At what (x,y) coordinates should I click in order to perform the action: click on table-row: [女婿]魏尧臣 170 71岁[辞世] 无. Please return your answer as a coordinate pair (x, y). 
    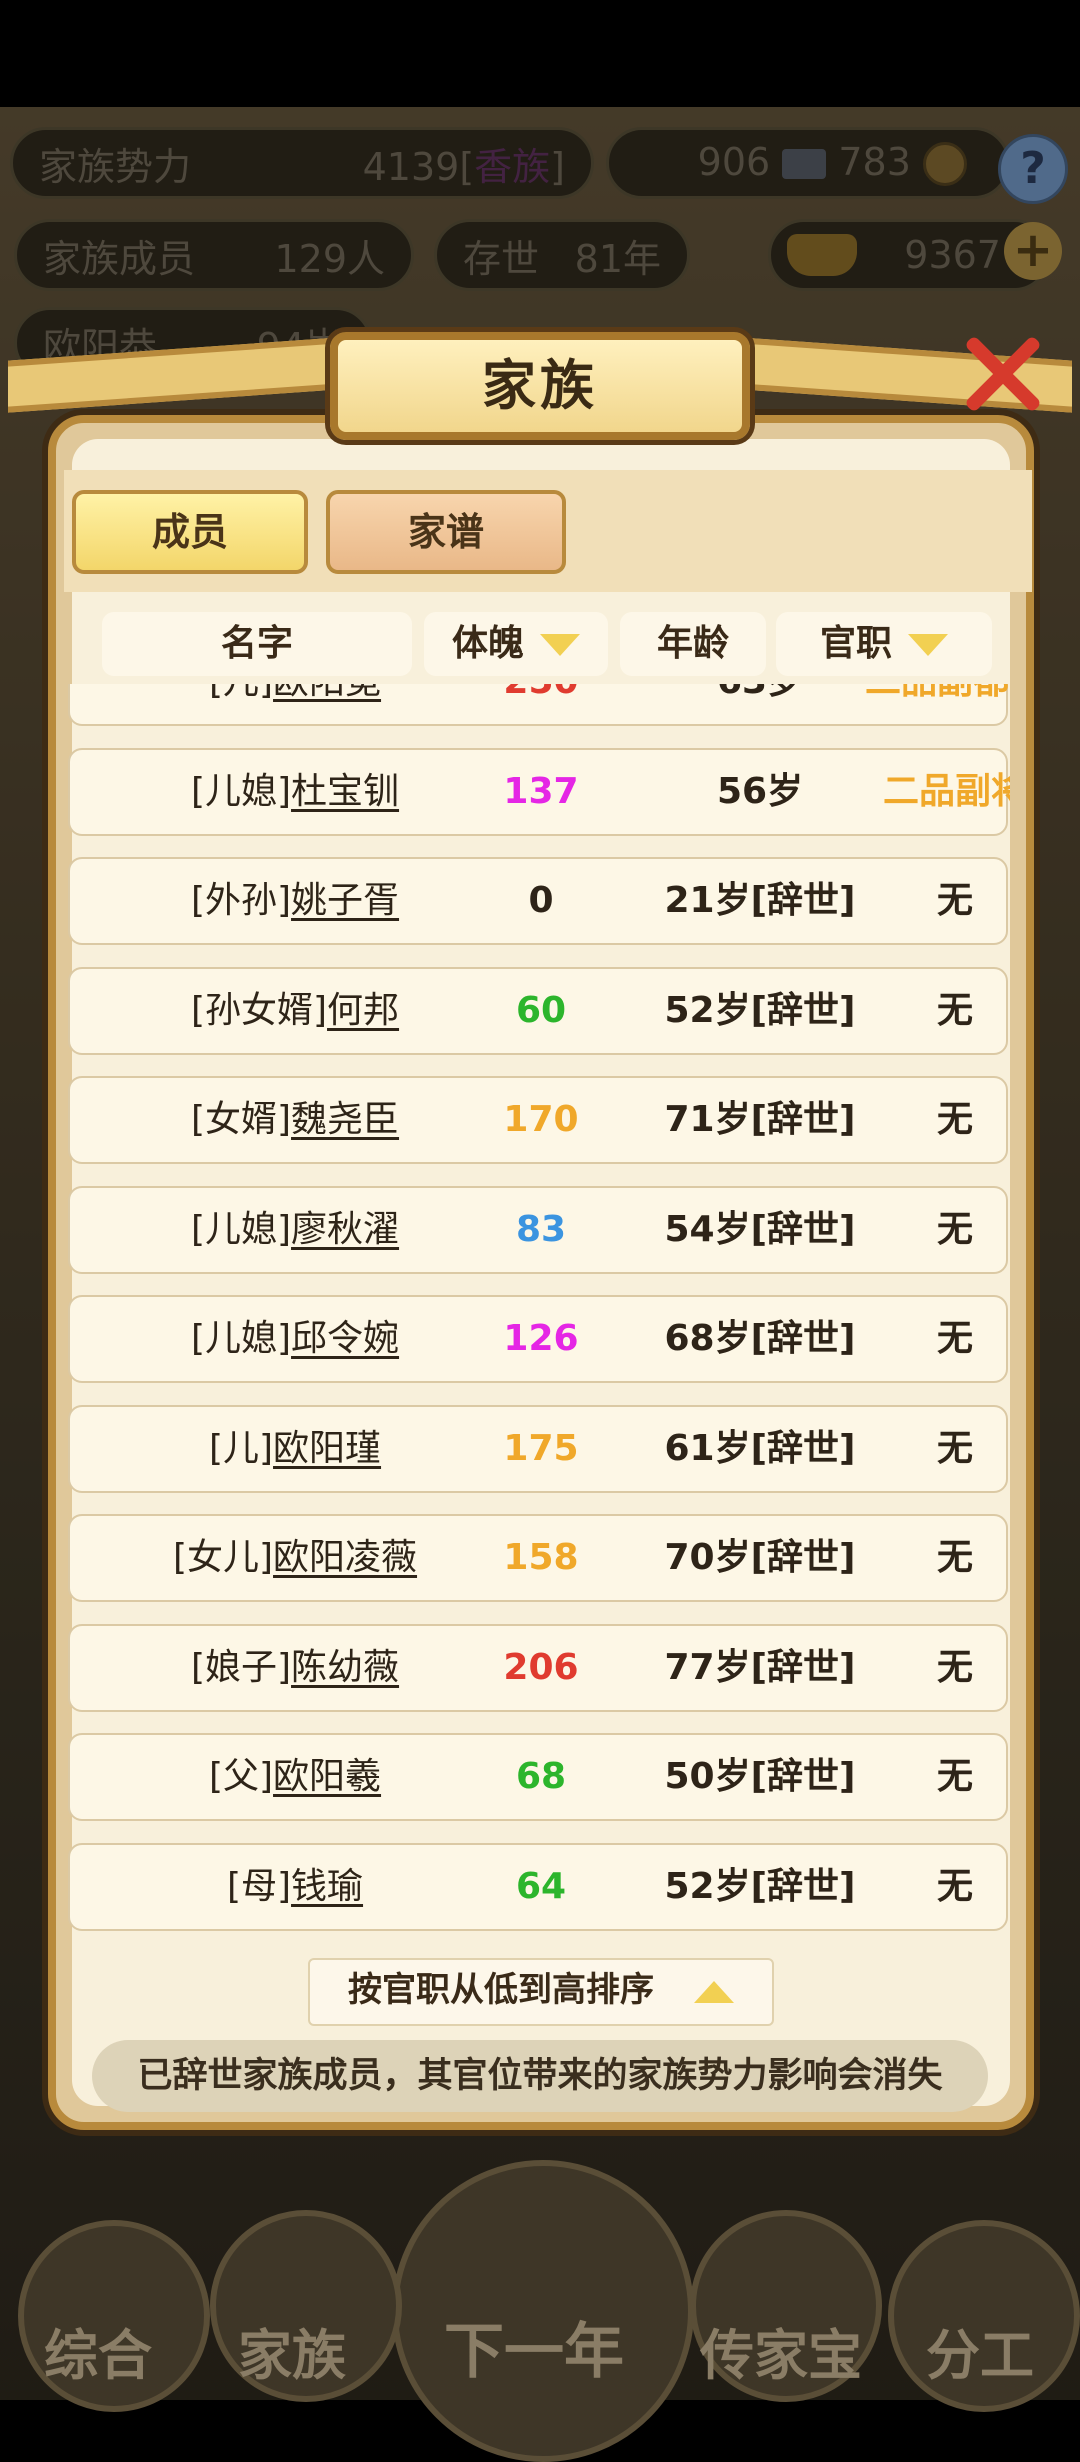
    Looking at the image, I should click on (538, 1120).